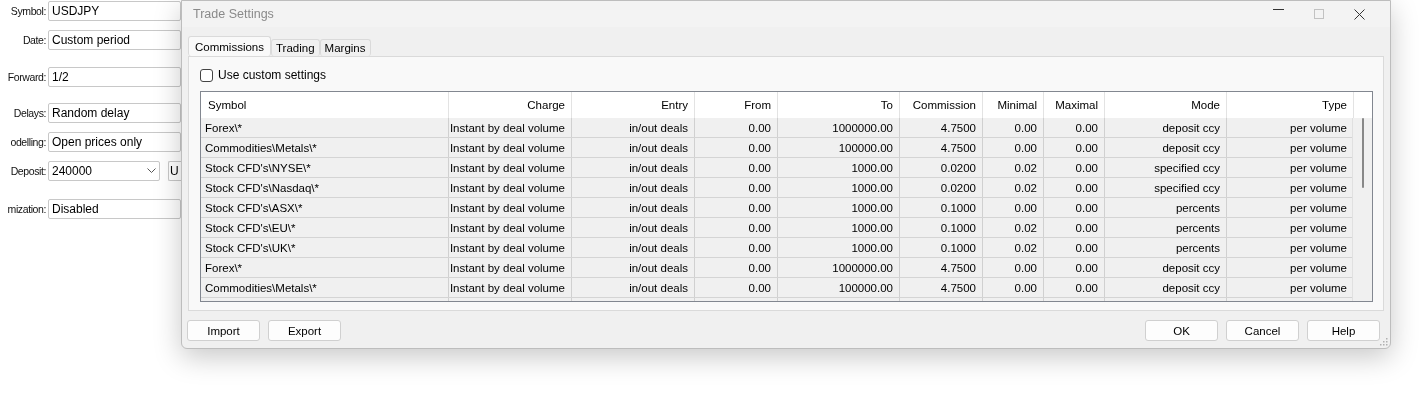 The image size is (1422, 416). I want to click on field-label: odelling:, so click(28, 142).